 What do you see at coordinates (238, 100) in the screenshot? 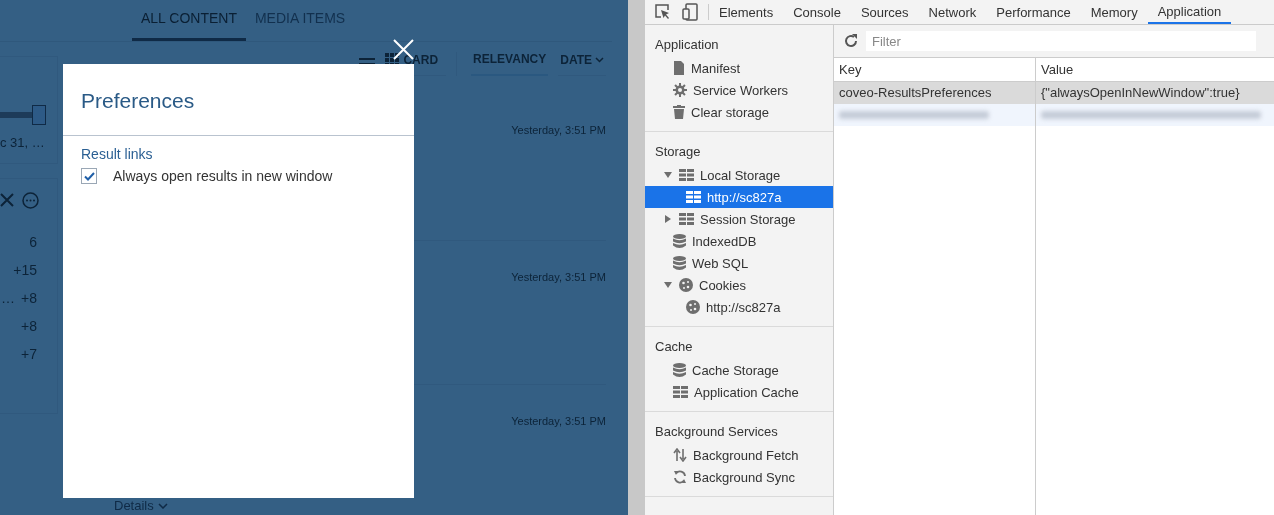
I see `dialog-title: Preferences` at bounding box center [238, 100].